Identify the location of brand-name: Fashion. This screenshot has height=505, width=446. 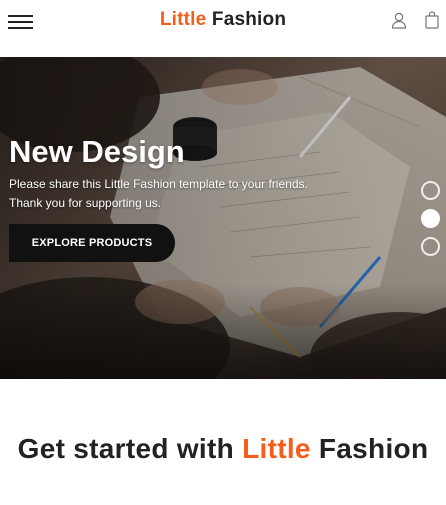
(249, 19).